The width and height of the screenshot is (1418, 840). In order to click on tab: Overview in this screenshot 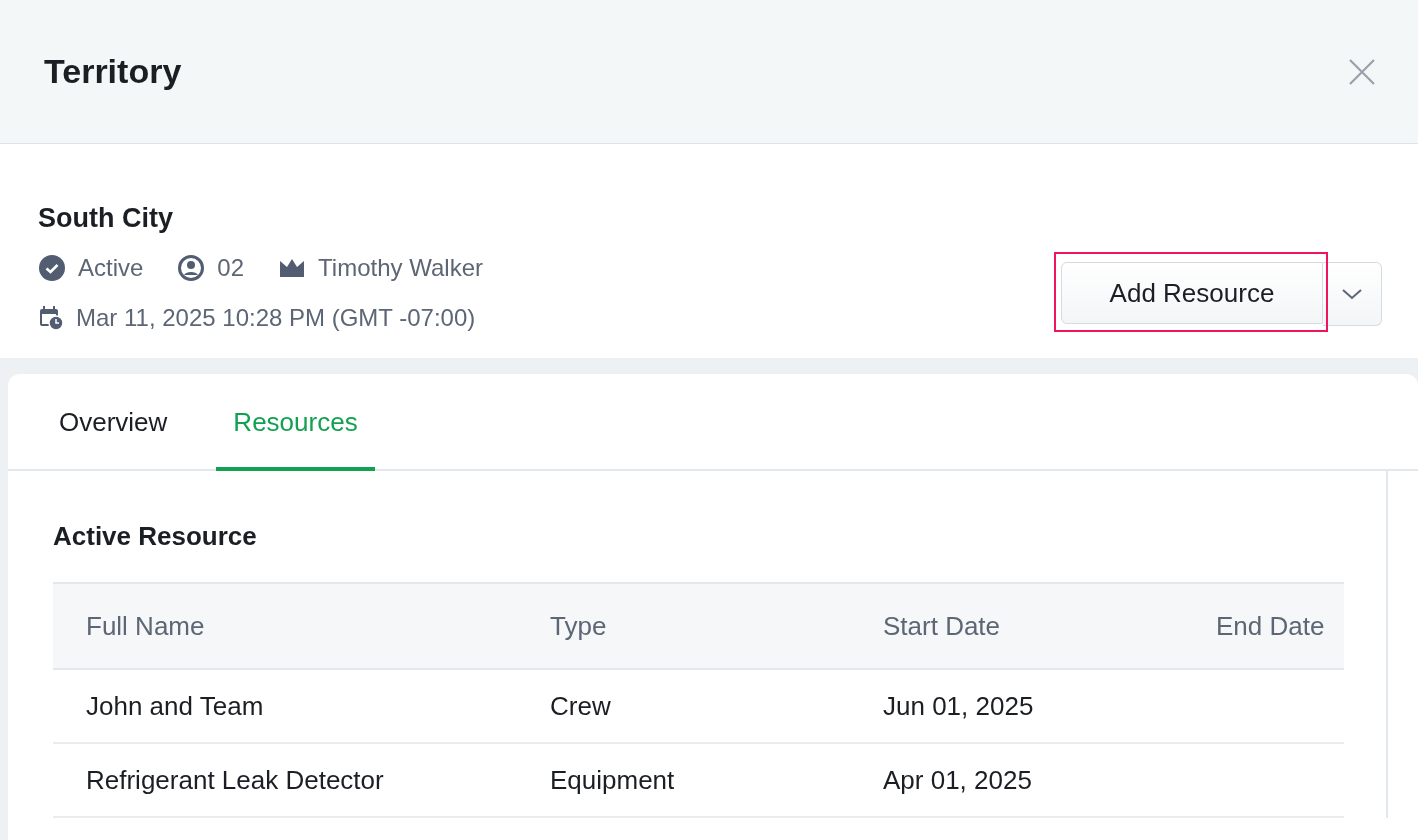, I will do `click(113, 422)`.